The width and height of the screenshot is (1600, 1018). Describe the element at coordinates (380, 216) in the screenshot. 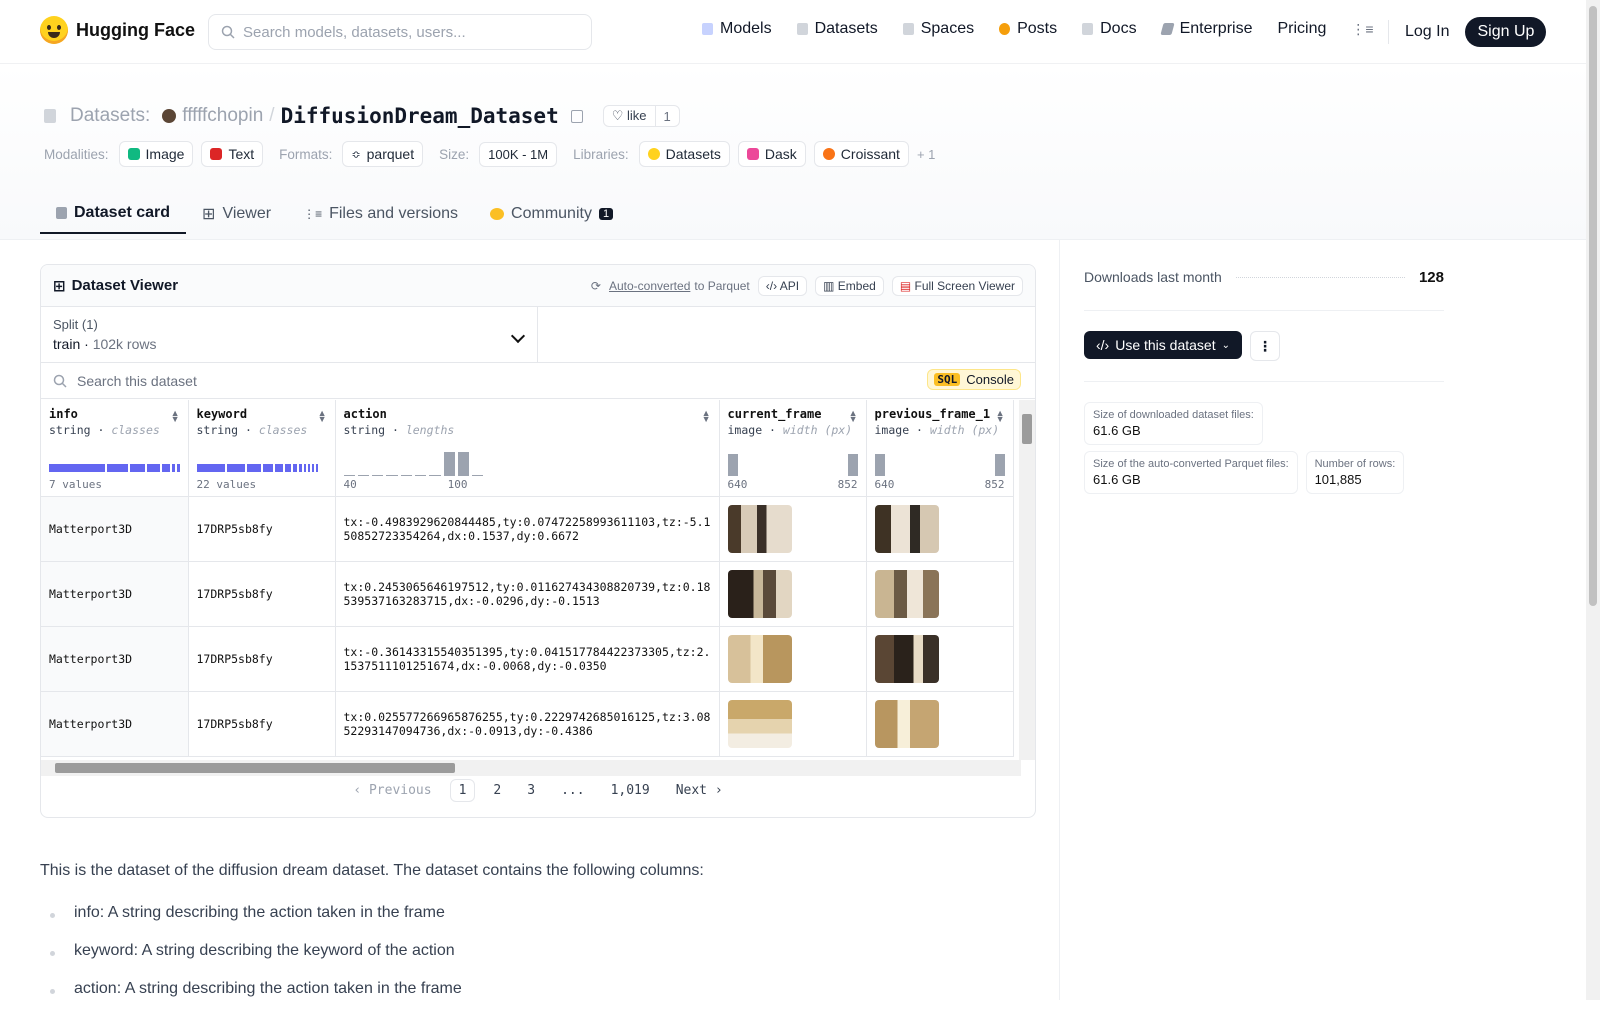

I see `tab-files: ⋮≡ Files and versions` at that location.